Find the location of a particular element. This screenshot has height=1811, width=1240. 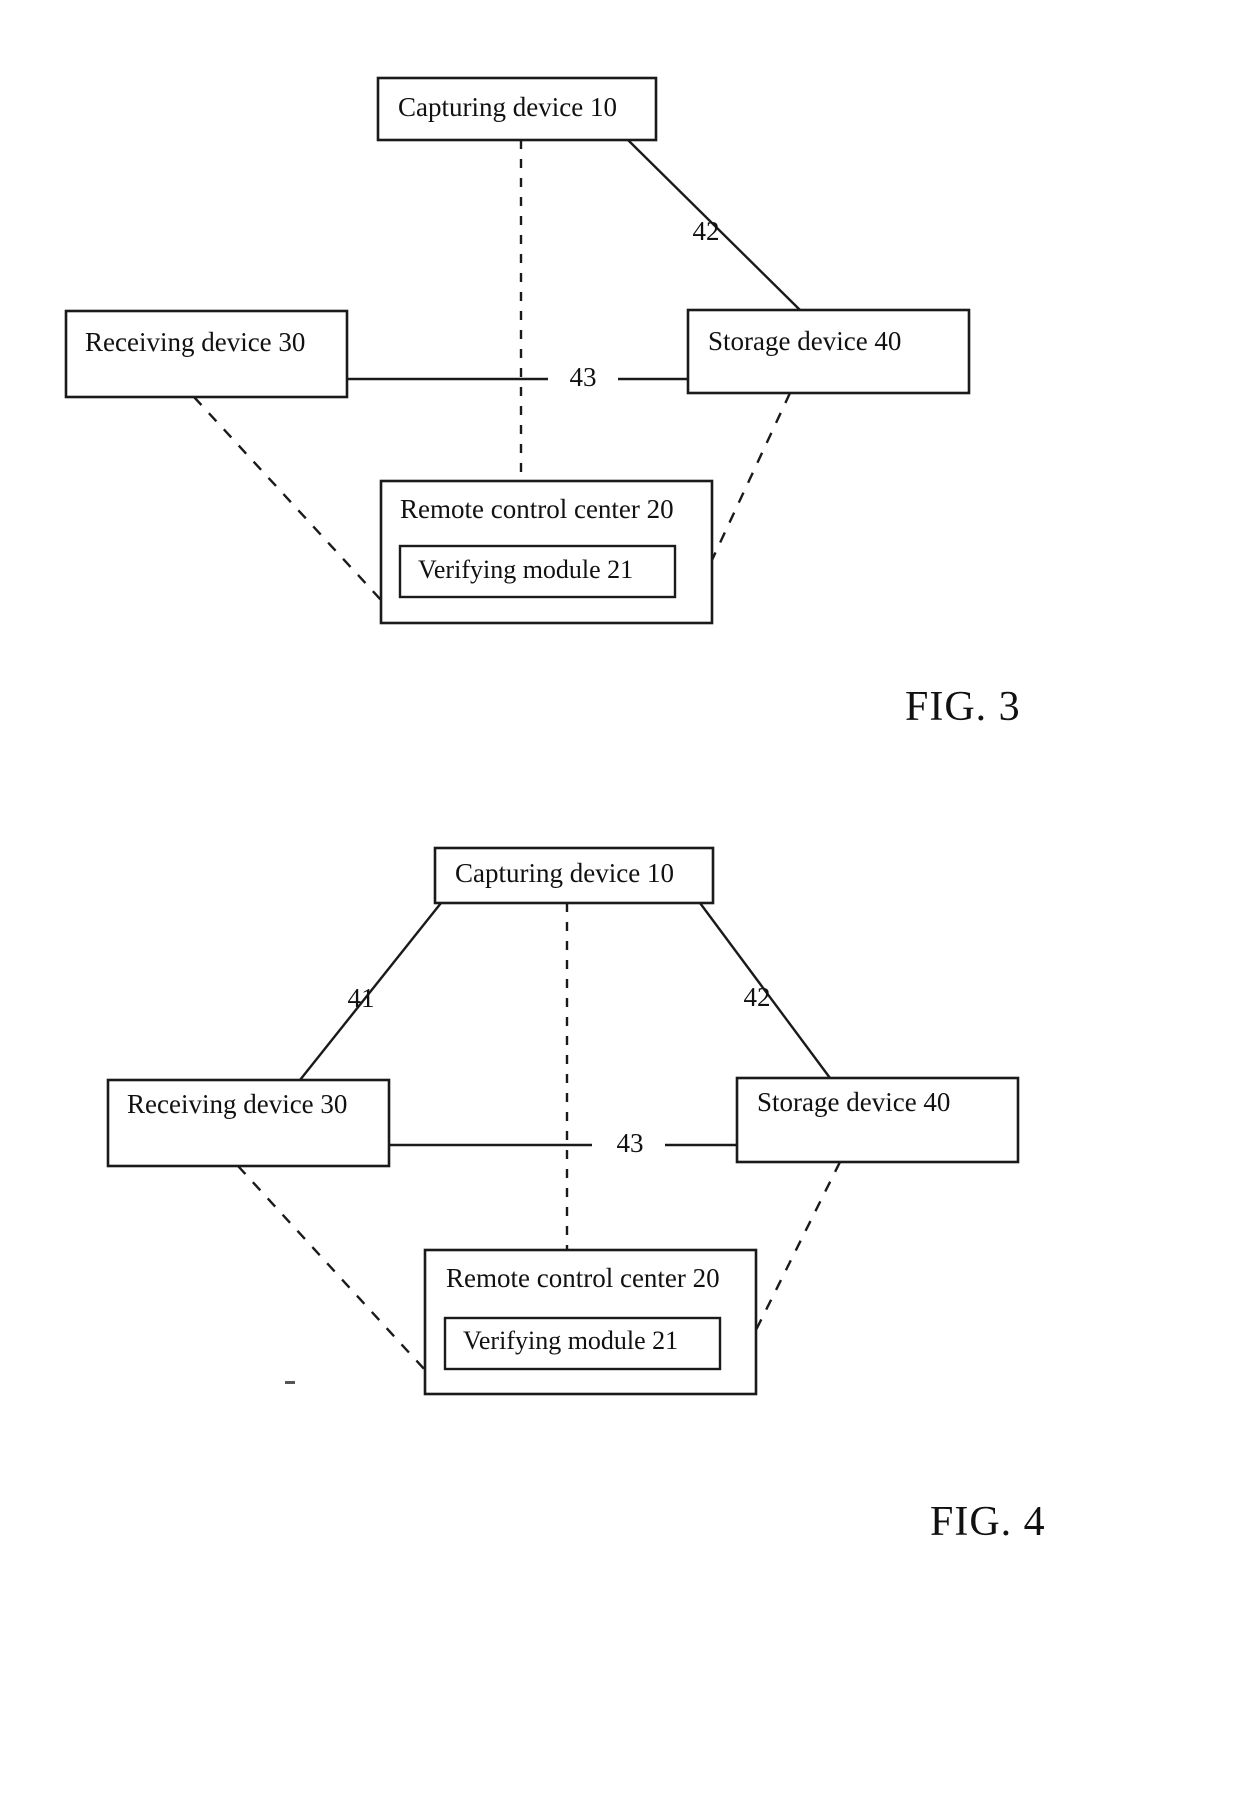

figure-caption-fig-3: FIG. 3 is located at coordinates (963, 707).